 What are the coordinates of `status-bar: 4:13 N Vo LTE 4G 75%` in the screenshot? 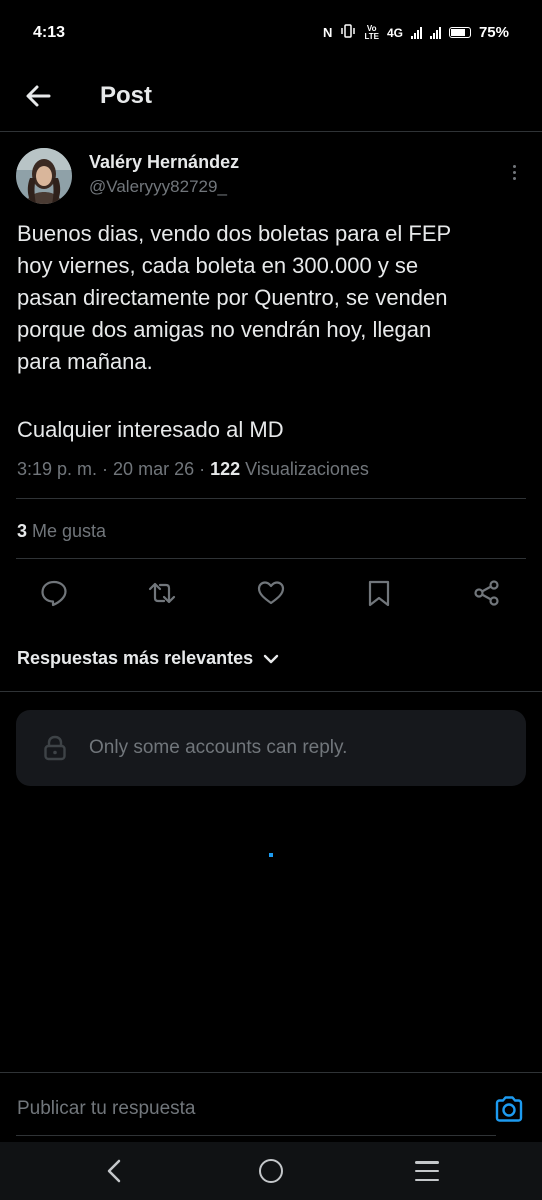 It's located at (271, 32).